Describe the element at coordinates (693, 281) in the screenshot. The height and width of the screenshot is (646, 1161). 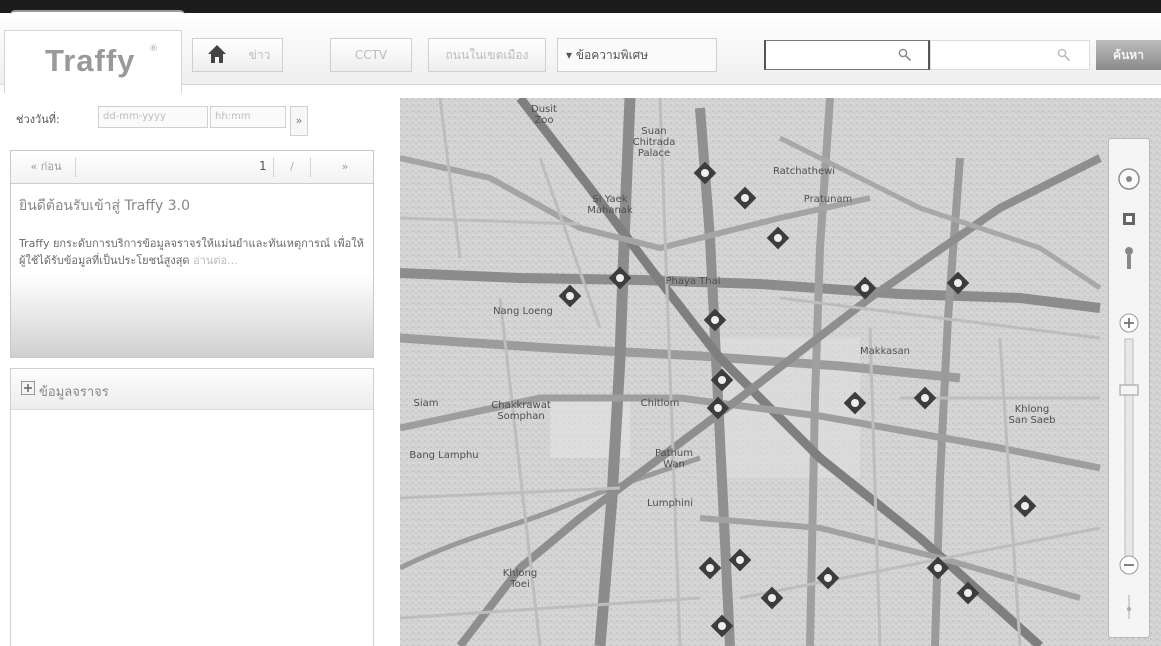
I see `map-label: Phaya Thai` at that location.